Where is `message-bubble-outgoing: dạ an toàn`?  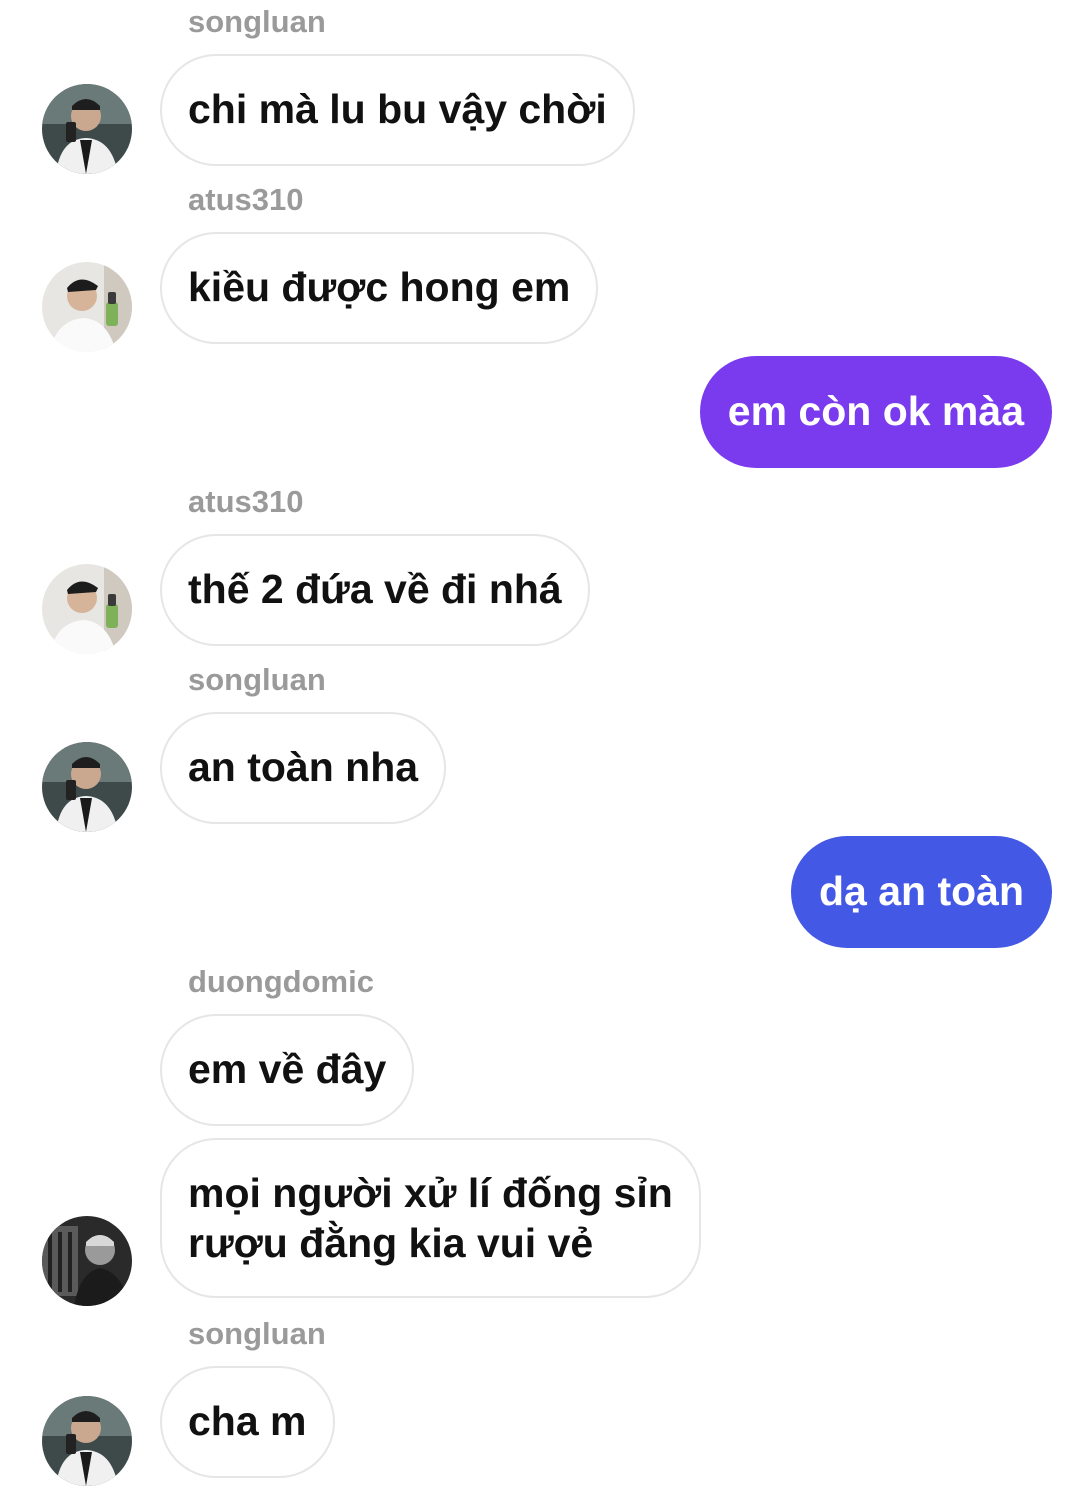 message-bubble-outgoing: dạ an toàn is located at coordinates (921, 892).